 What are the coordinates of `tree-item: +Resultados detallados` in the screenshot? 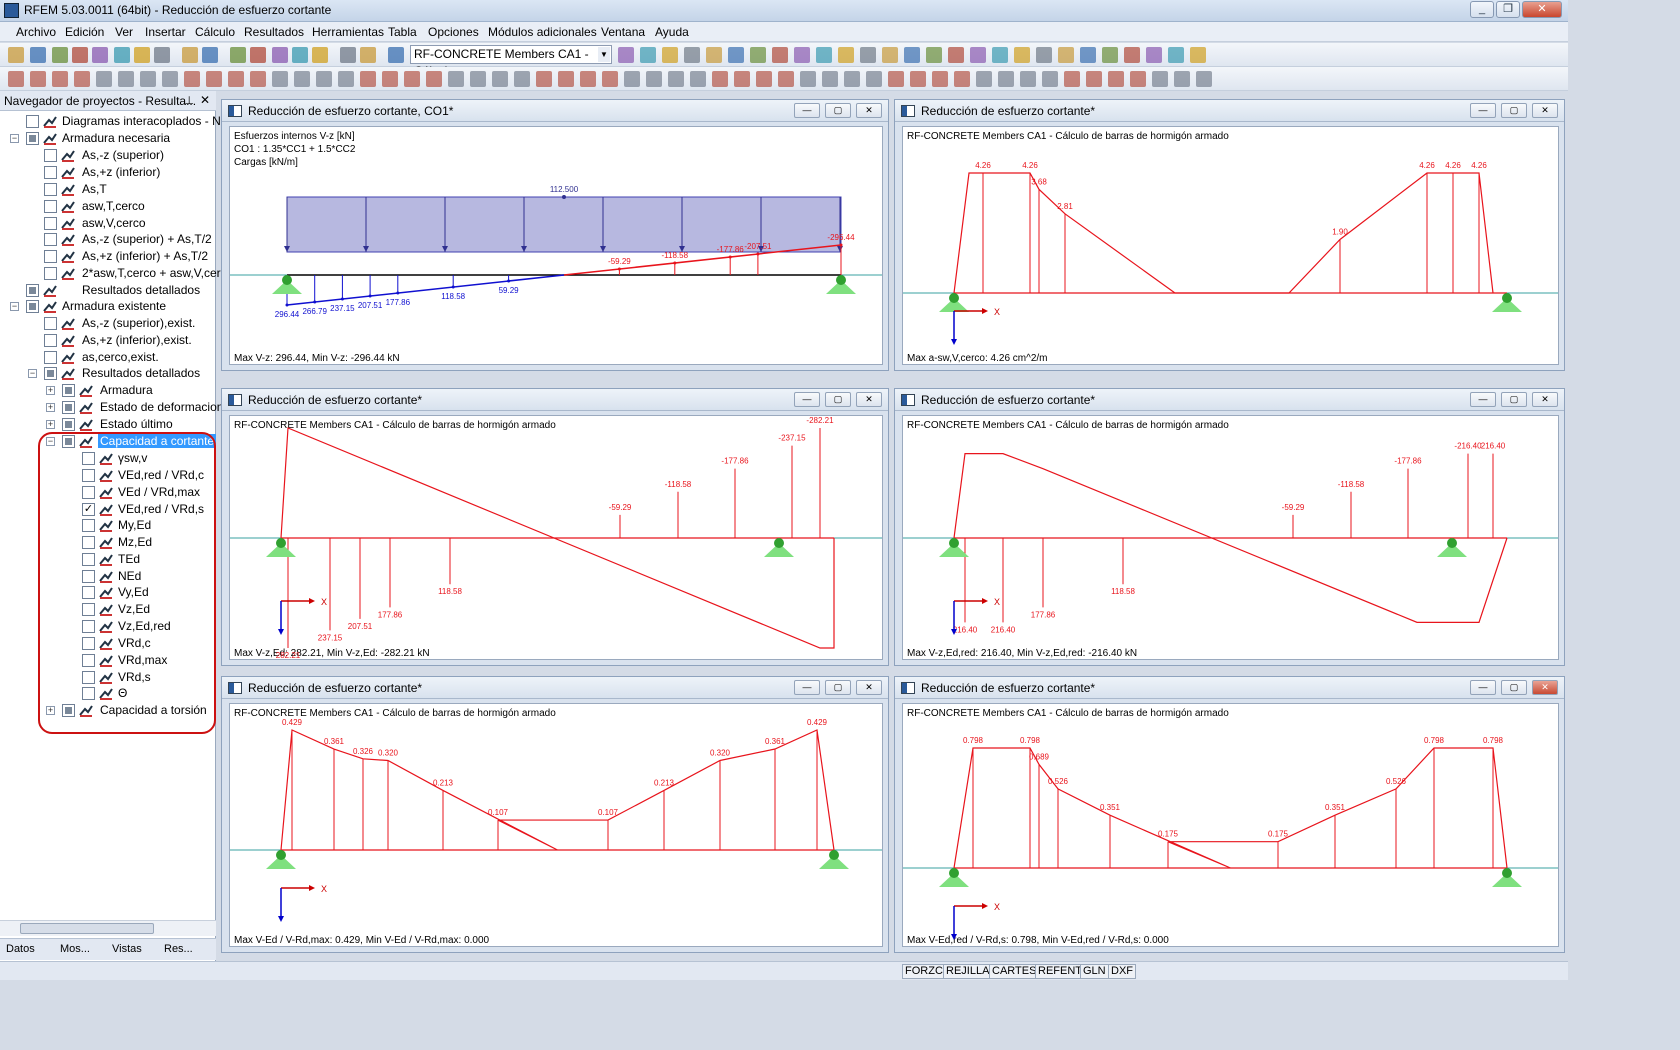 It's located at (108, 291).